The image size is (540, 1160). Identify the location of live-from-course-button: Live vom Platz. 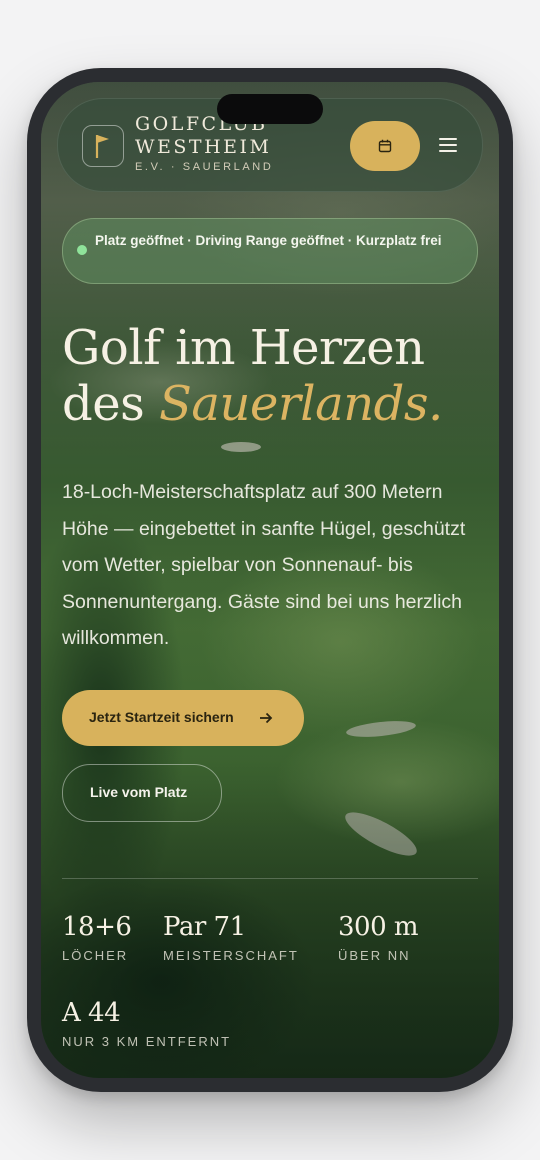
(142, 793).